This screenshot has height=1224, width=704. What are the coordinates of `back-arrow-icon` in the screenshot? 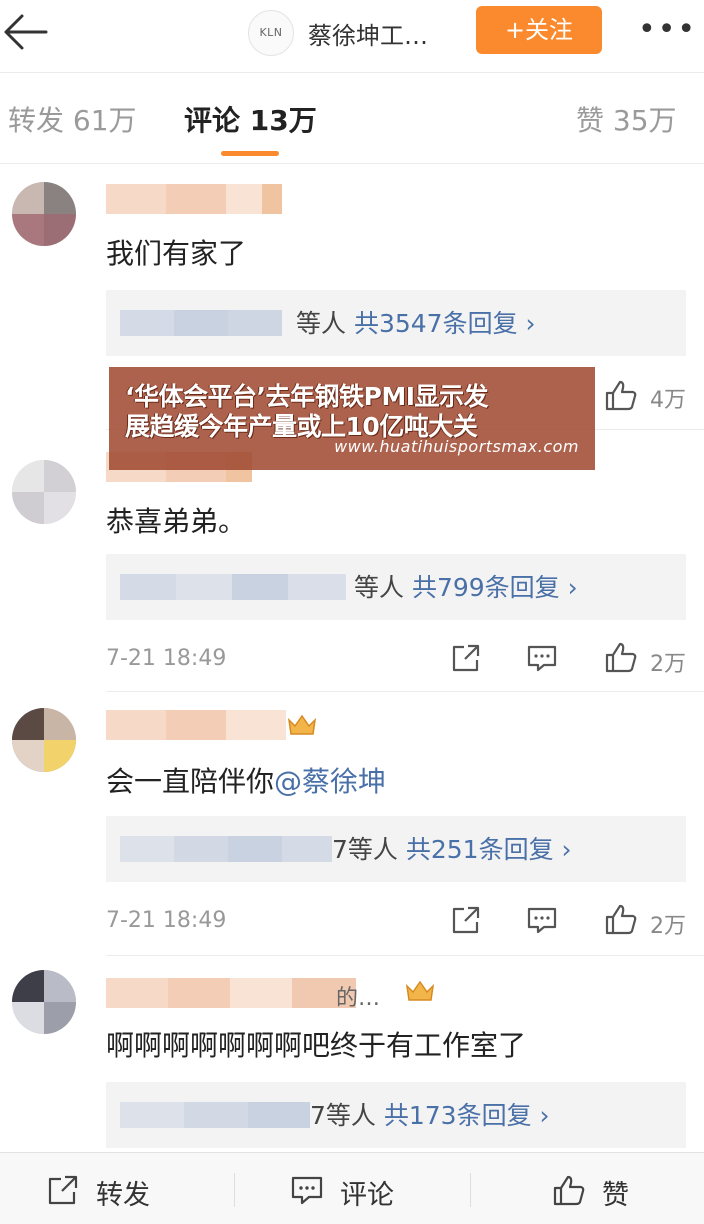 It's located at (26, 32).